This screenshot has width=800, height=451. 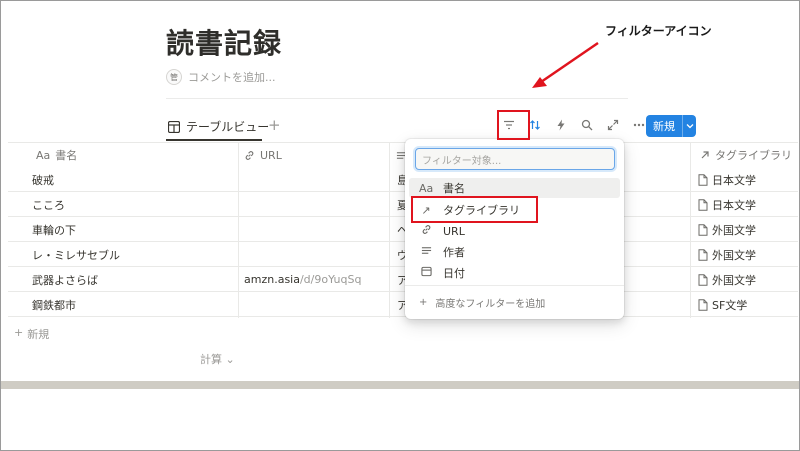 I want to click on search-button, so click(x=587, y=125).